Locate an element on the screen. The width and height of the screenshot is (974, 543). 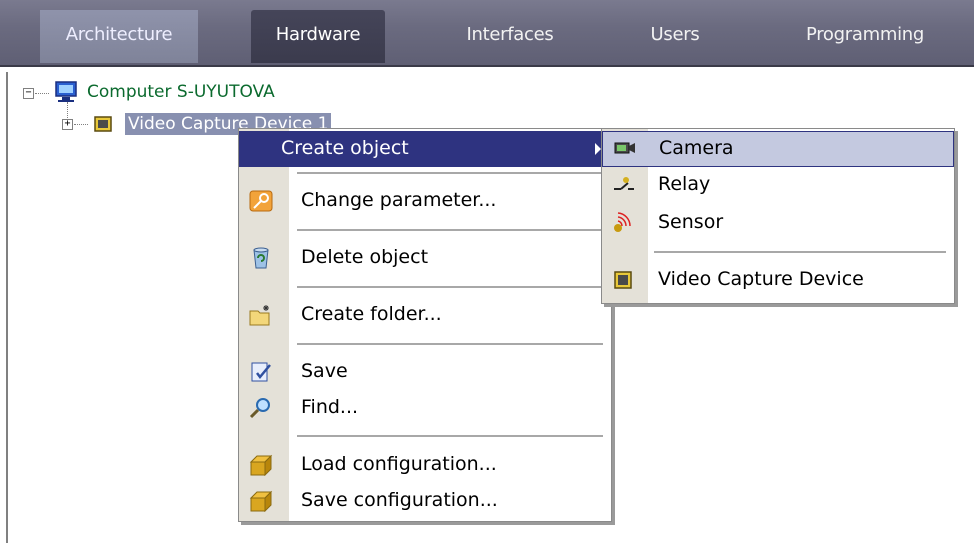
magnifier-icon is located at coordinates (259, 408).